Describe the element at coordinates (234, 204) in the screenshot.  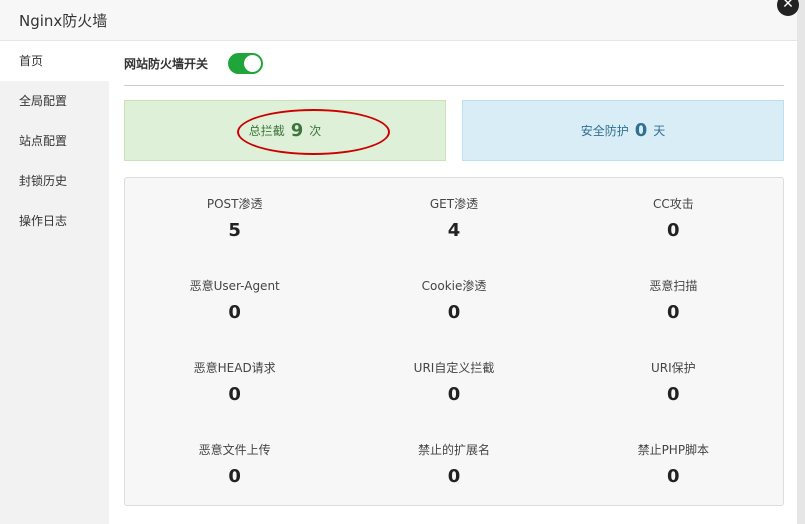
I see `stat-label: POST渗透` at that location.